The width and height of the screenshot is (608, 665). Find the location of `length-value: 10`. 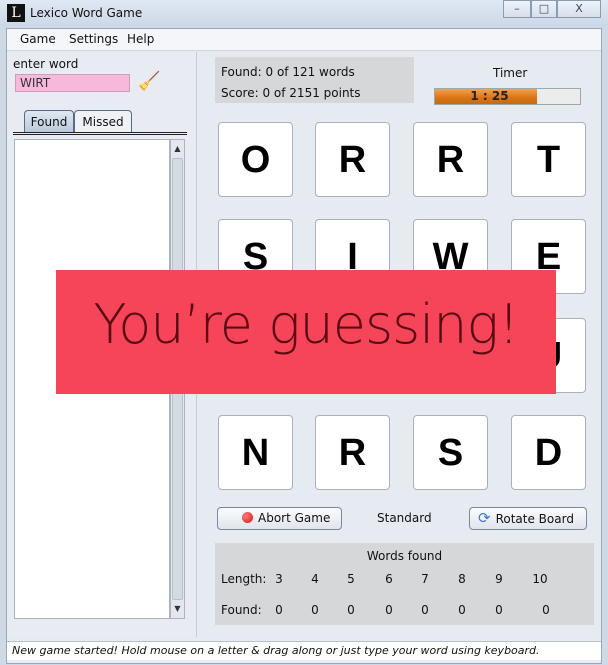

length-value: 10 is located at coordinates (540, 579).